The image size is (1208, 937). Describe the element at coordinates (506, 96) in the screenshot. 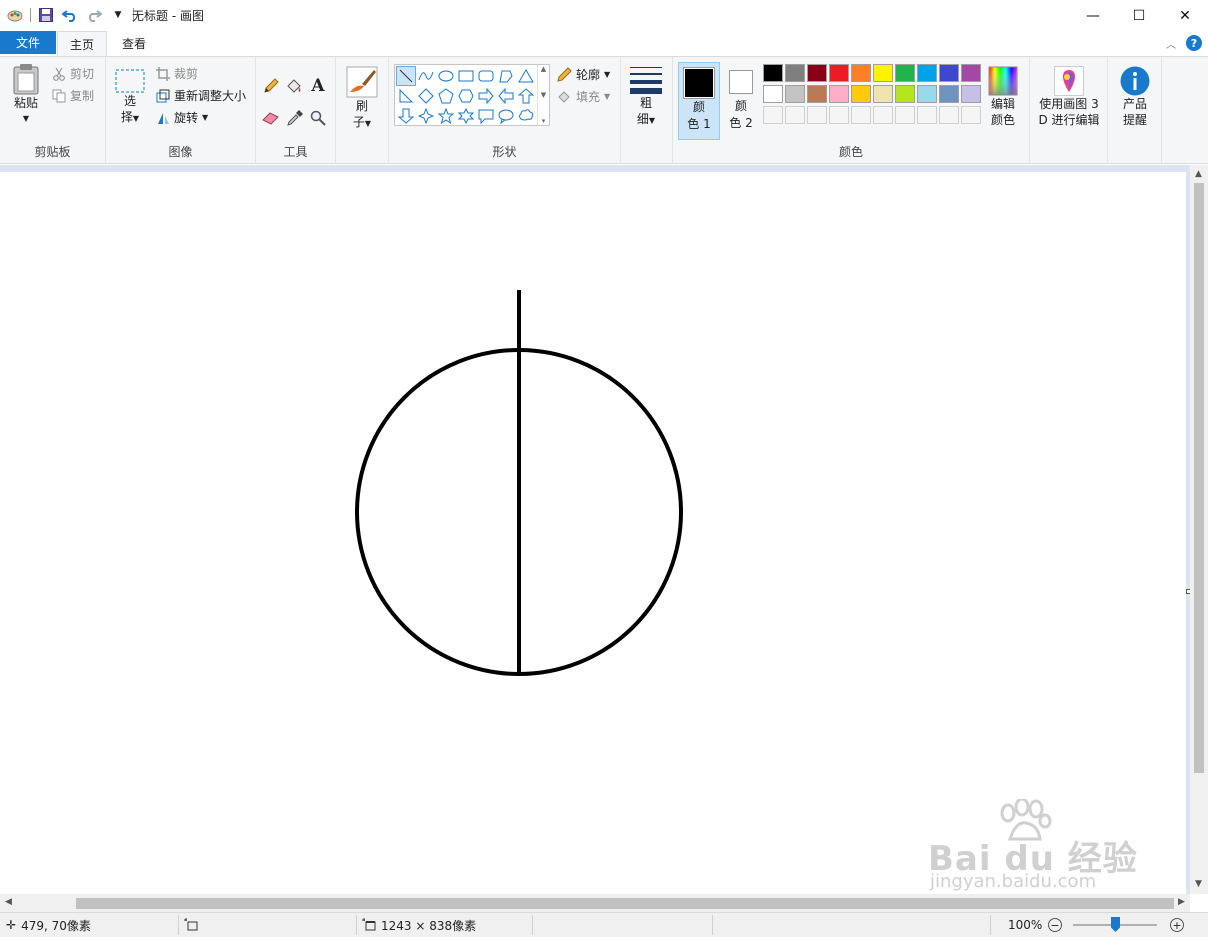

I see `shape-left-arrow-icon` at that location.